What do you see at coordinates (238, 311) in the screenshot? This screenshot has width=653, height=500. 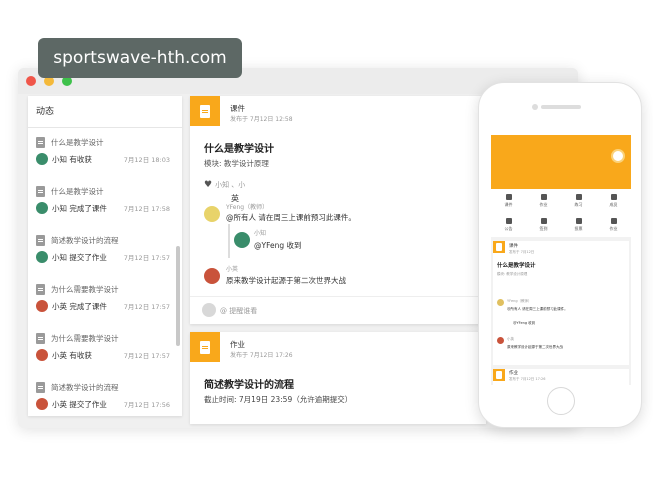 I see `comment-placeholder: @ 提醒谁看` at bounding box center [238, 311].